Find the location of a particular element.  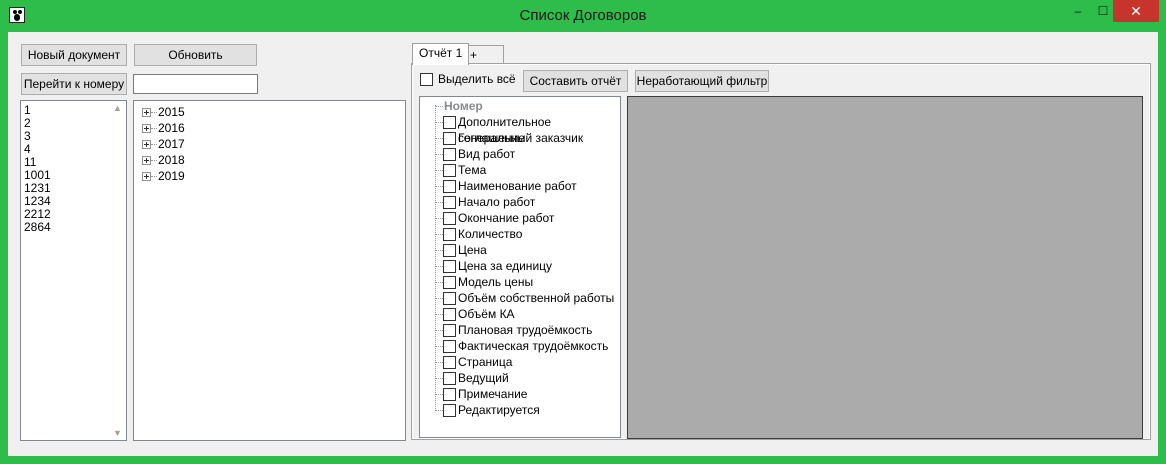

field-item: Ведущий is located at coordinates (520, 378).